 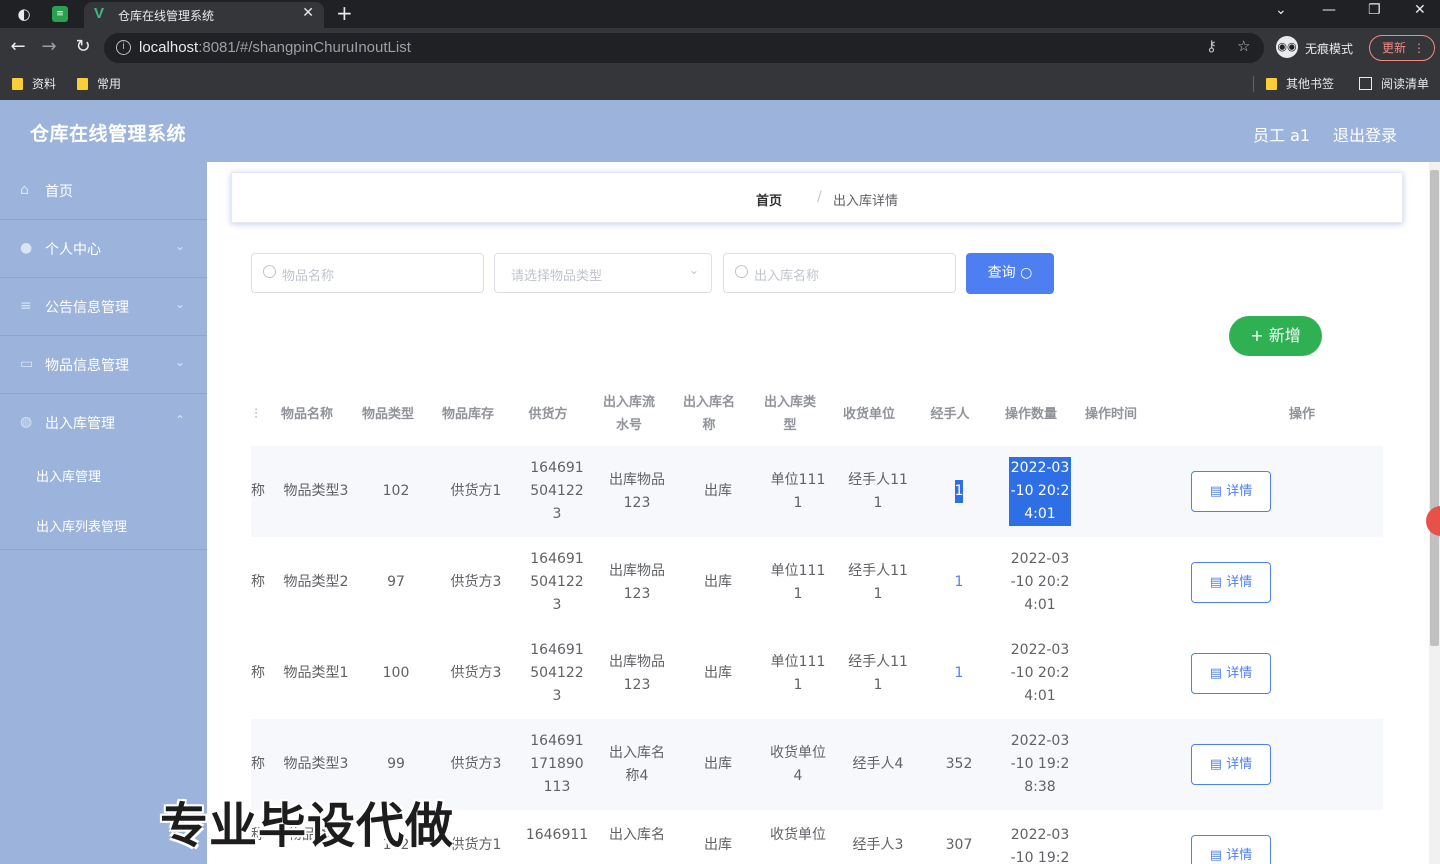 What do you see at coordinates (950, 414) in the screenshot?
I see `column-header: 经手人` at bounding box center [950, 414].